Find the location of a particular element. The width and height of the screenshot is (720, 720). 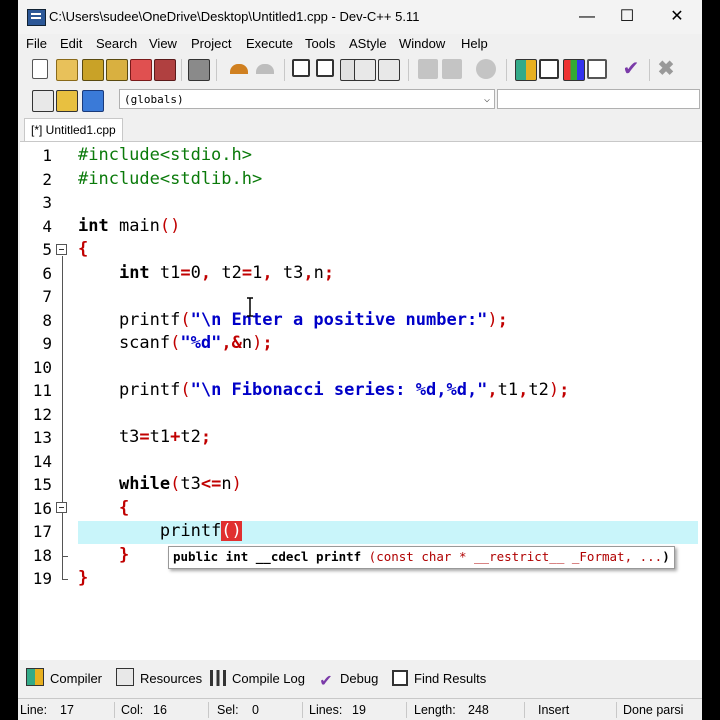

class-browser-icon is located at coordinates (43, 101).